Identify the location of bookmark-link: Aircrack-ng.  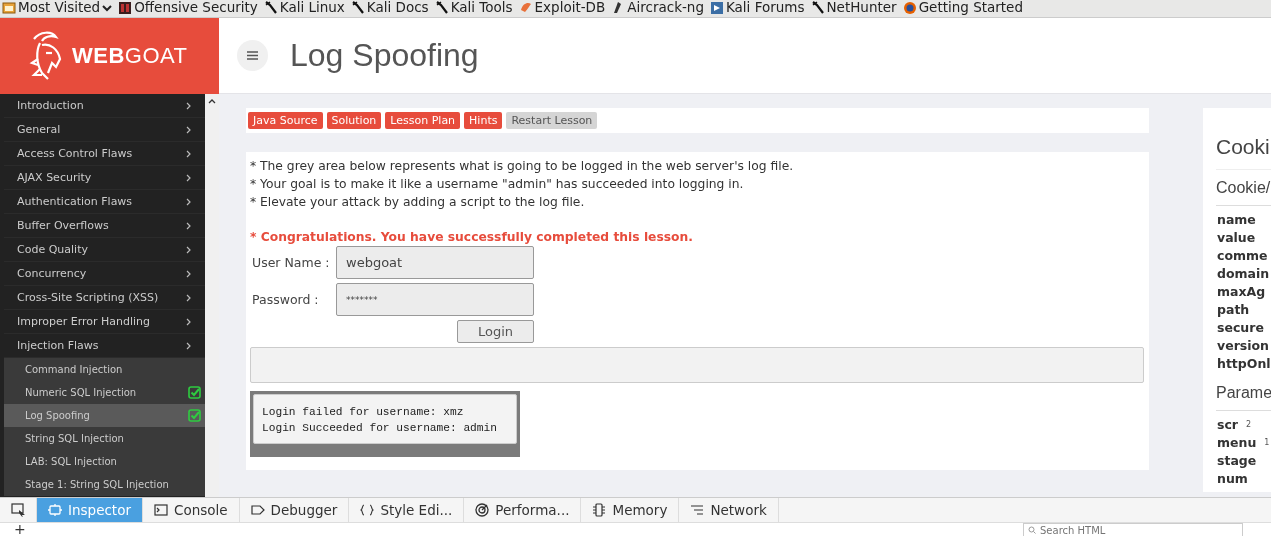
(657, 7).